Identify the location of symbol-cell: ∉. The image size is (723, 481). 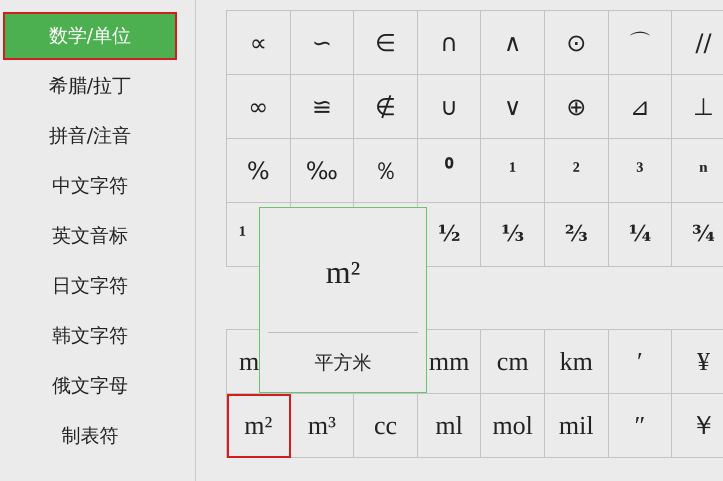
(386, 107).